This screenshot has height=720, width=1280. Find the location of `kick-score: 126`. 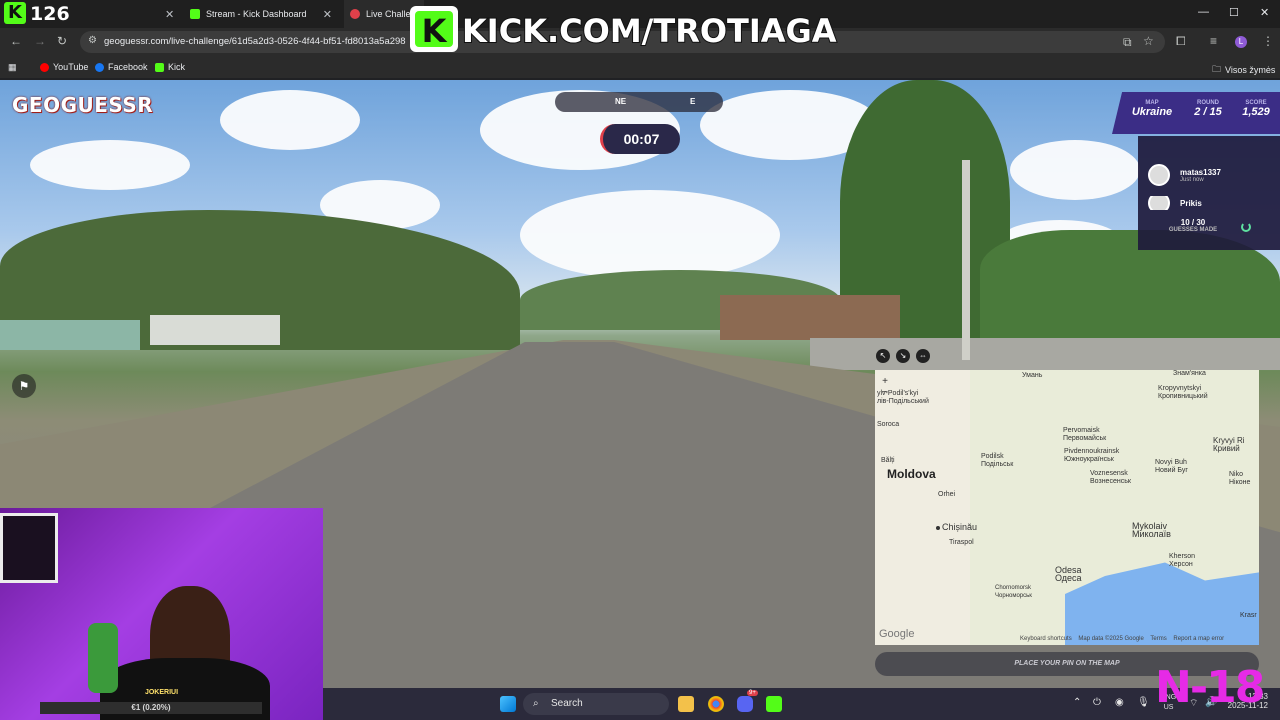

kick-score: 126 is located at coordinates (50, 14).